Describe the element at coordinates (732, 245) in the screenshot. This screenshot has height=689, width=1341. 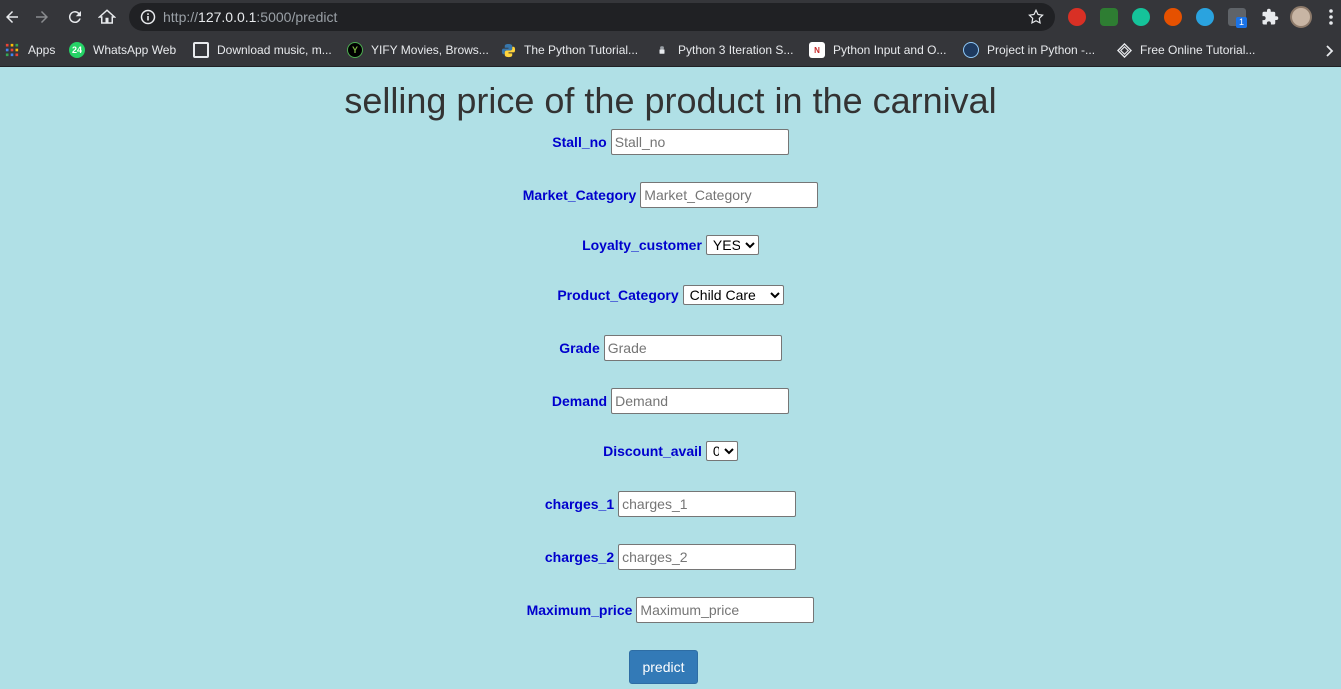
I see `loyalty-customer-select: YES` at that location.